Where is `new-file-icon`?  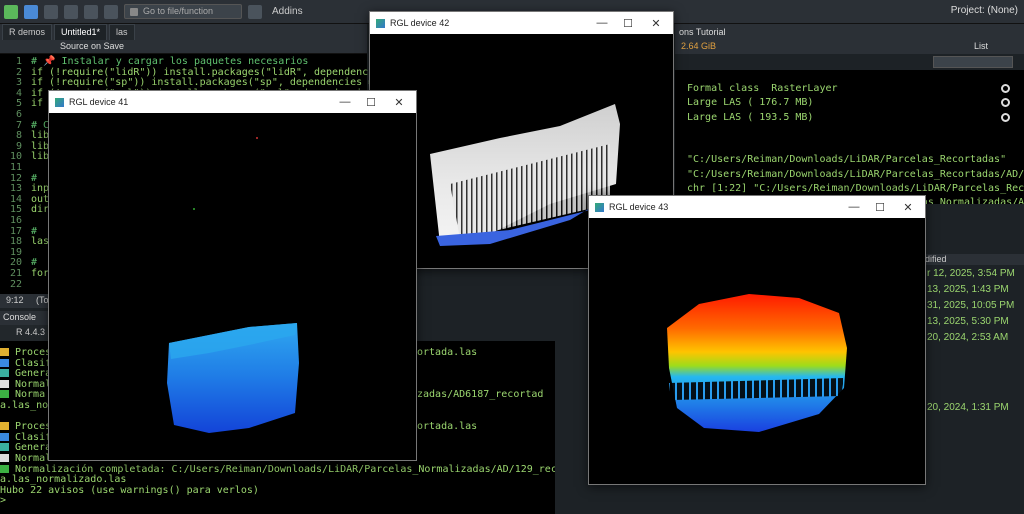 new-file-icon is located at coordinates (11, 11).